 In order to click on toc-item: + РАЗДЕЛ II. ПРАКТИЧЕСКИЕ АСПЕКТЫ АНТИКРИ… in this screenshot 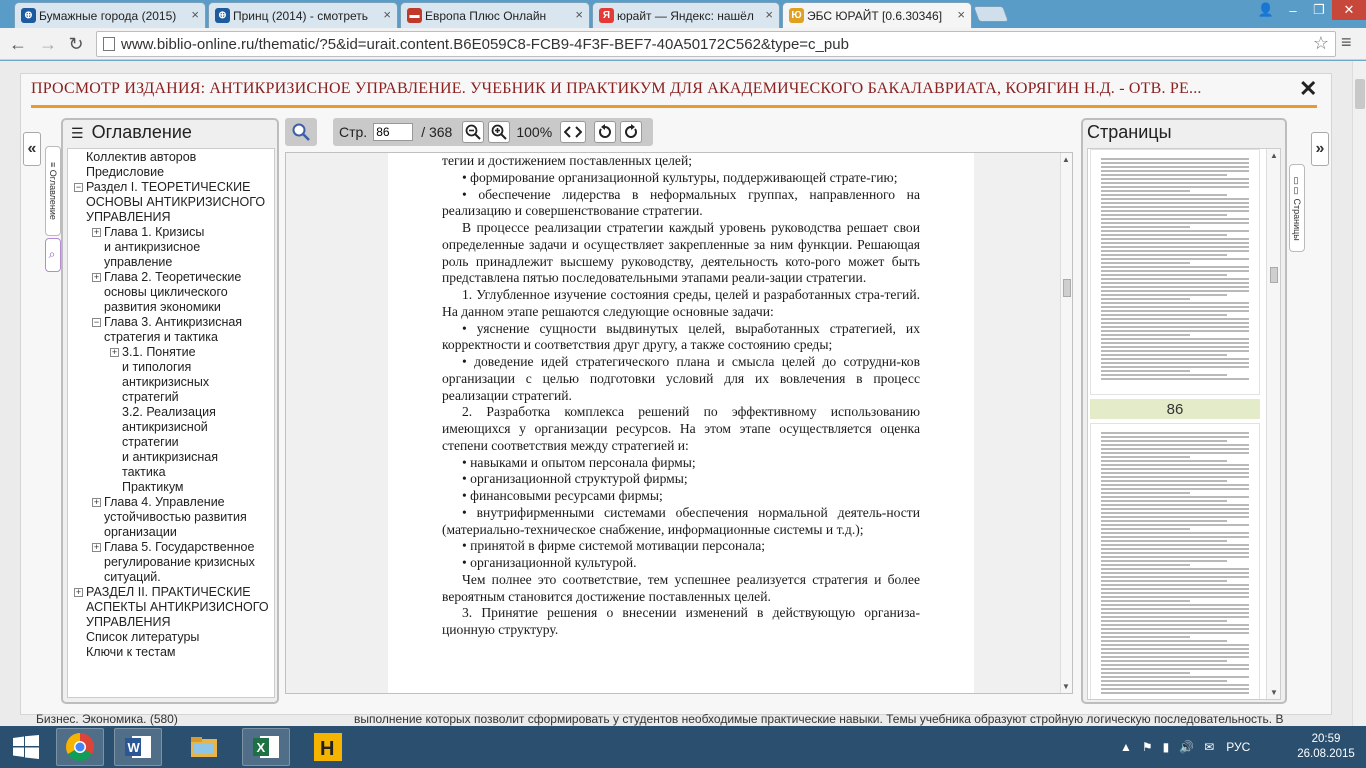, I will do `click(171, 607)`.